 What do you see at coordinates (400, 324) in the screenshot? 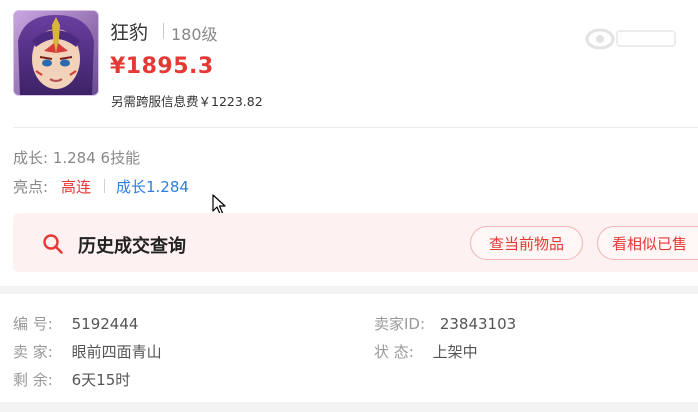
I see `seller-id-label: 卖家ID:` at bounding box center [400, 324].